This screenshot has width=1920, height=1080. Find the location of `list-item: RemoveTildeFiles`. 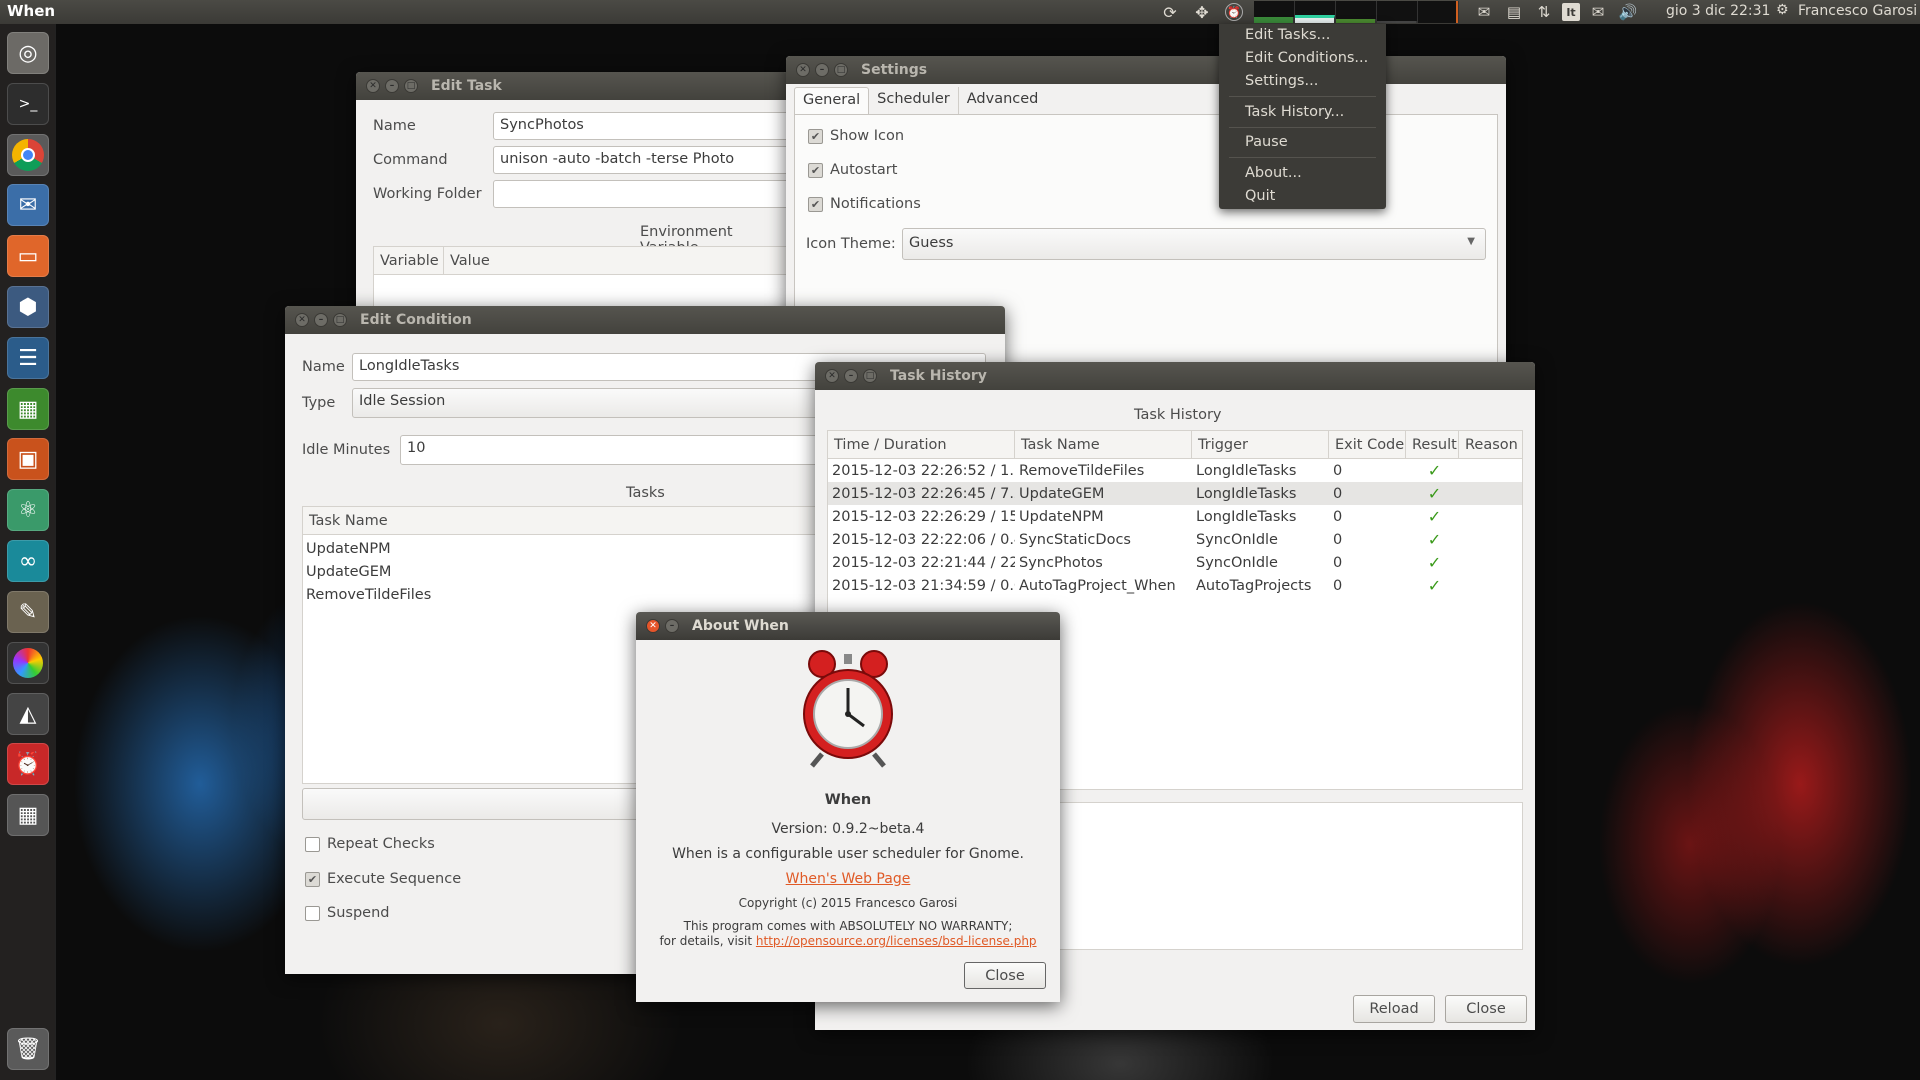

list-item: RemoveTildeFiles is located at coordinates (368, 595).